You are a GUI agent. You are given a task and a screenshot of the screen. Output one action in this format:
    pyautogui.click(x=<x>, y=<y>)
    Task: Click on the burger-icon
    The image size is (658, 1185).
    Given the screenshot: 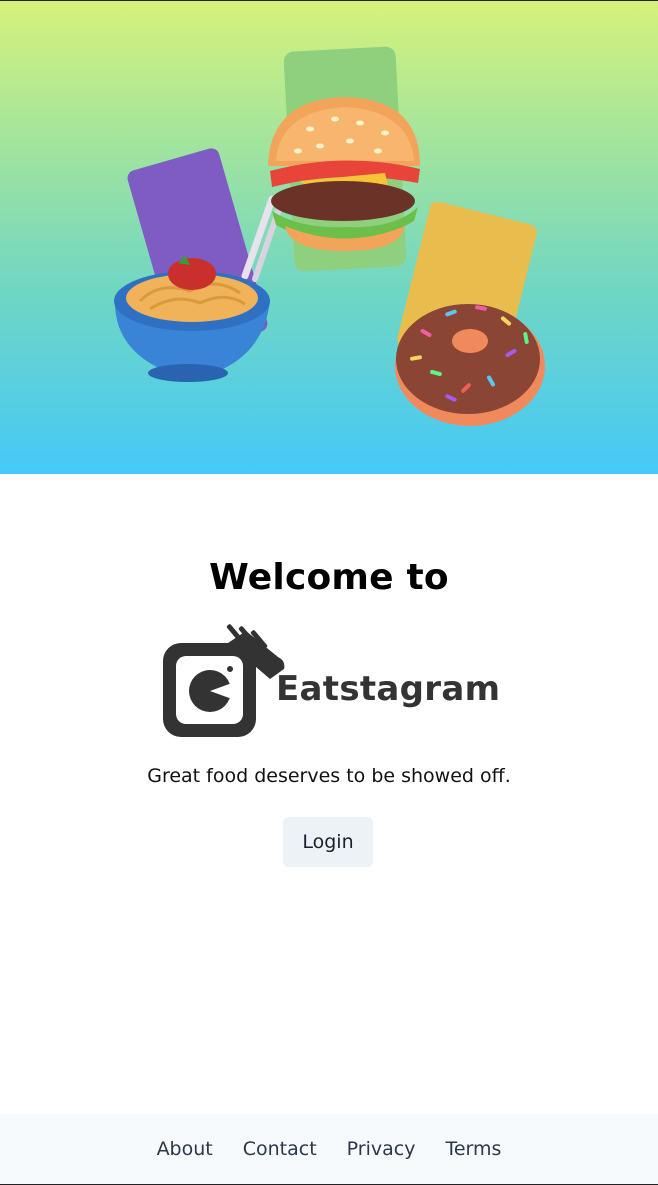 What is the action you would take?
    pyautogui.click(x=344, y=174)
    